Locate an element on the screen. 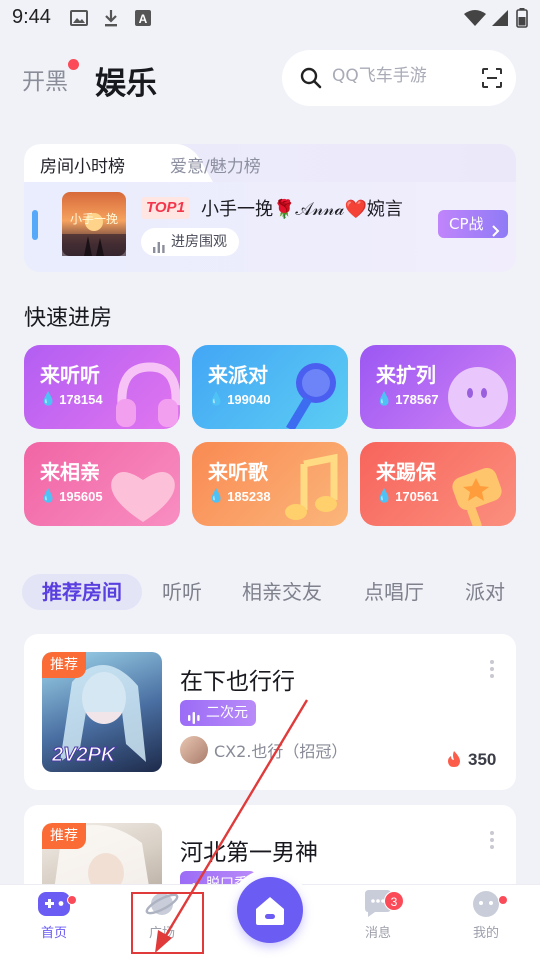 The image size is (540, 960). center-home-button is located at coordinates (270, 910).